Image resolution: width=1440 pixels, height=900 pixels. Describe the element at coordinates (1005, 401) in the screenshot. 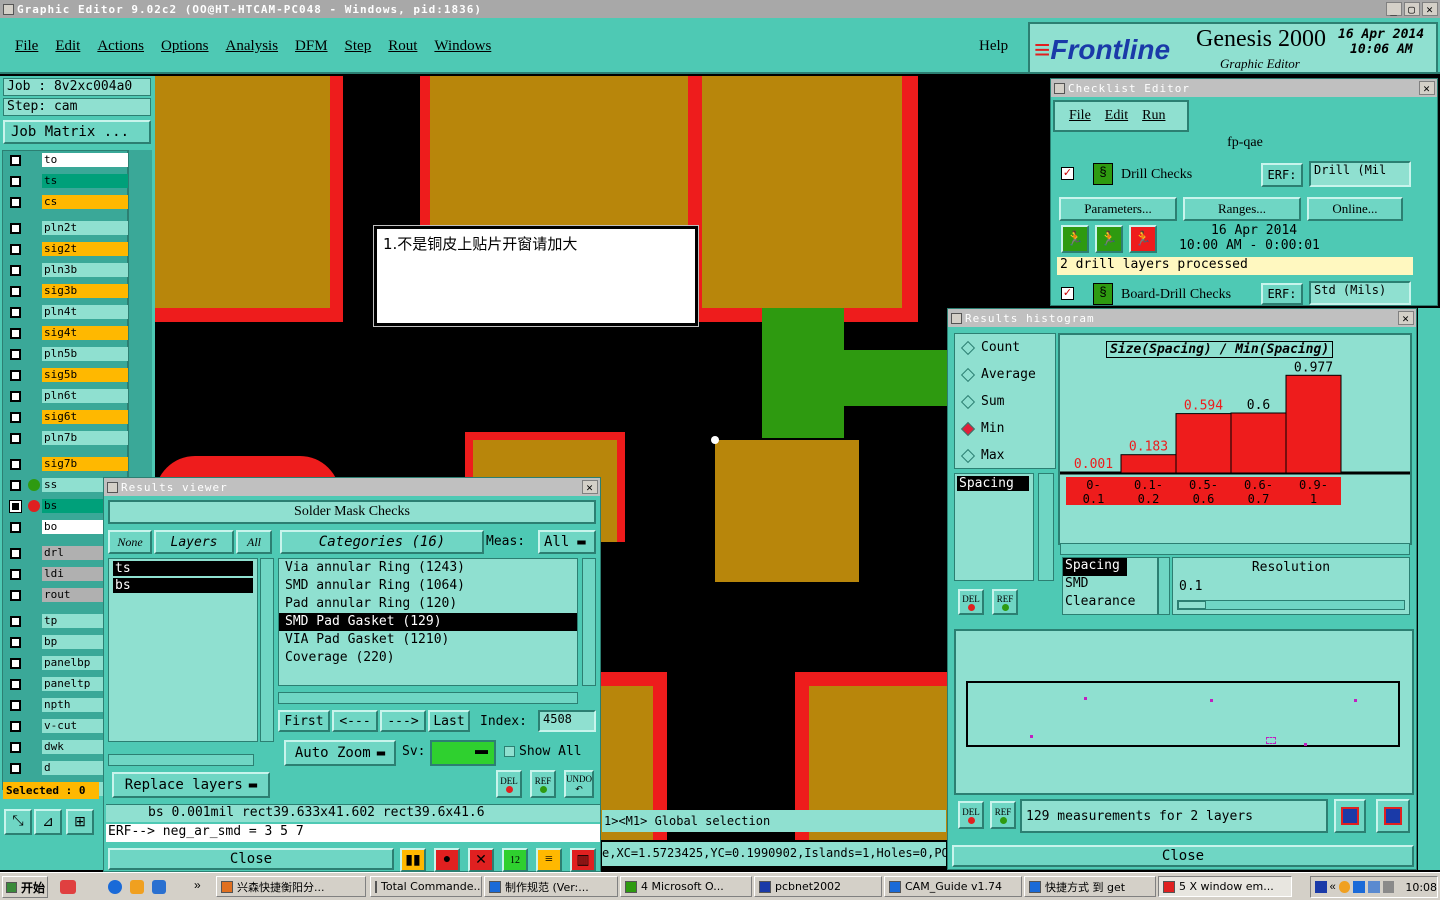

I see `mode-sum: Sum` at that location.